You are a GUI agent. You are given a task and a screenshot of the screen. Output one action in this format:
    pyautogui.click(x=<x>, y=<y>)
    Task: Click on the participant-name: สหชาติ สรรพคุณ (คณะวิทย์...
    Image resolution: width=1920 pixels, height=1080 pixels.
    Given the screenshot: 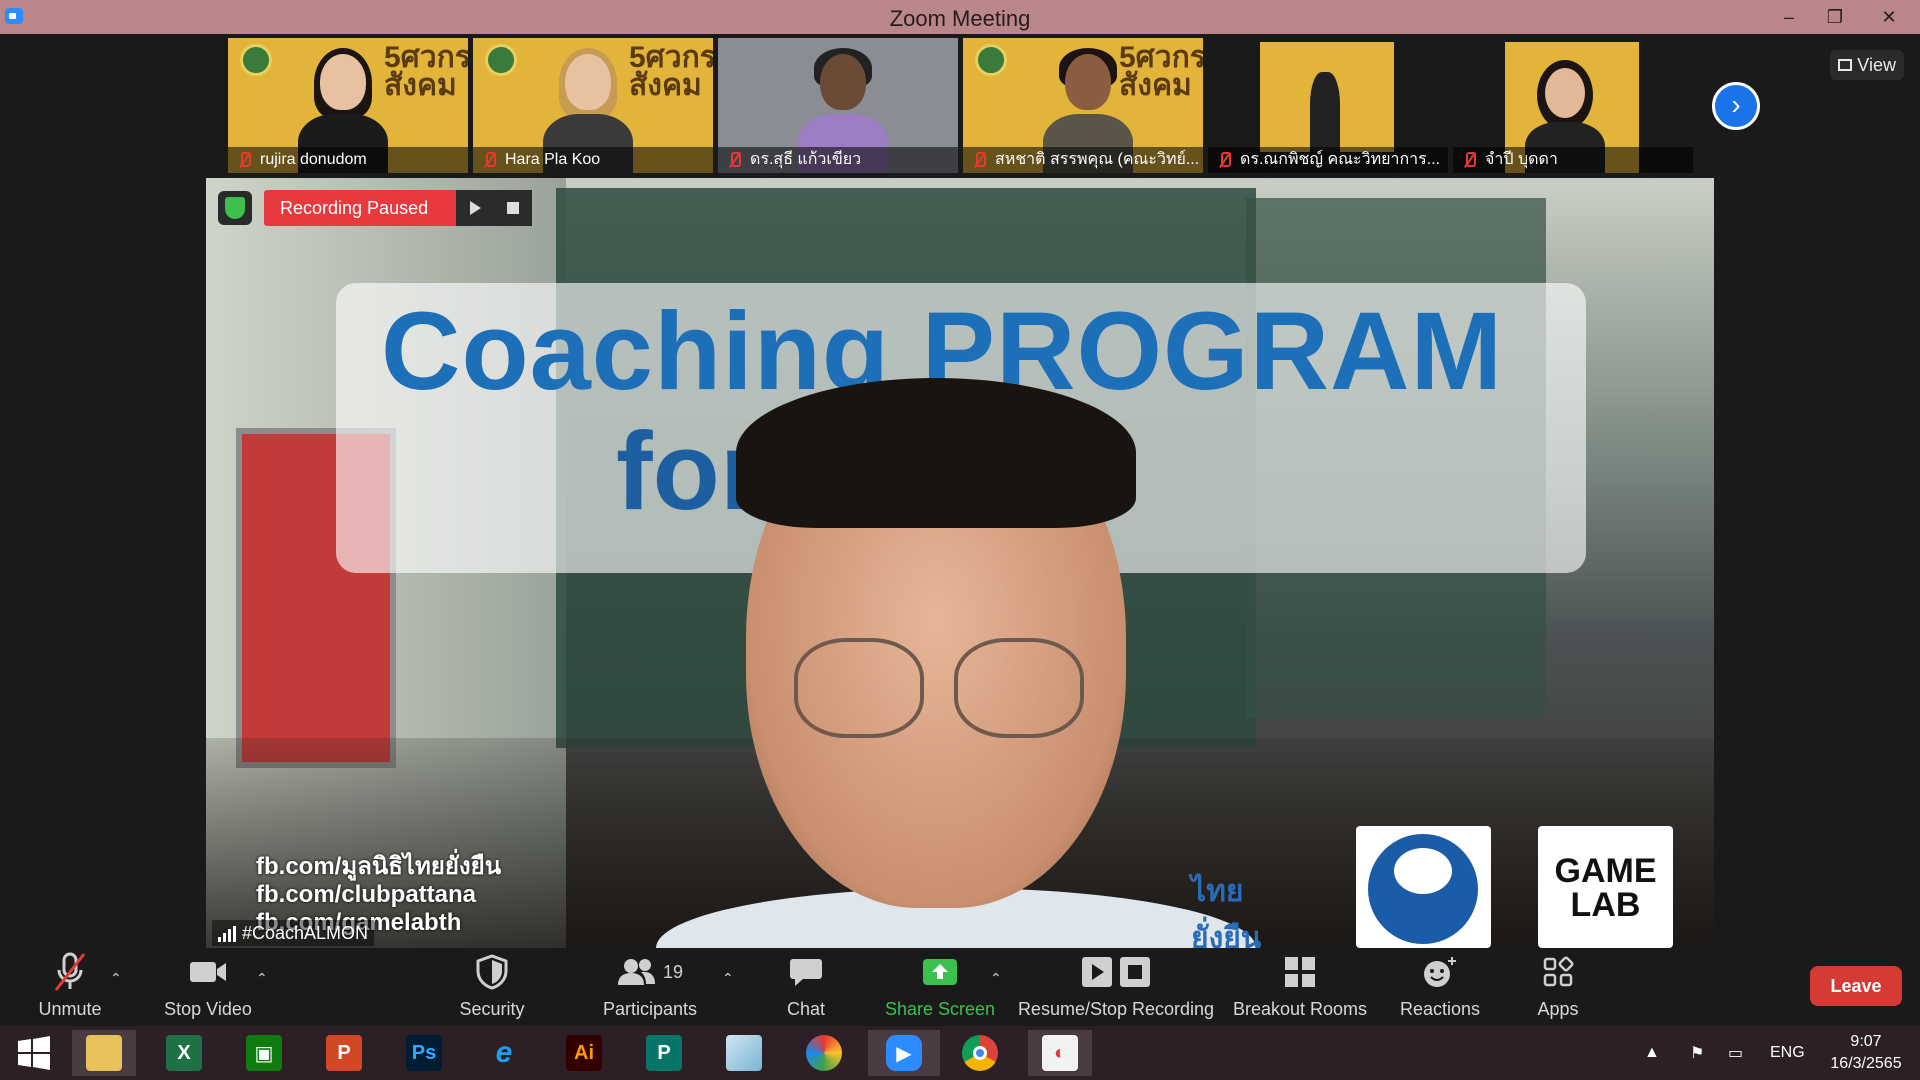 What is the action you would take?
    pyautogui.click(x=1083, y=160)
    